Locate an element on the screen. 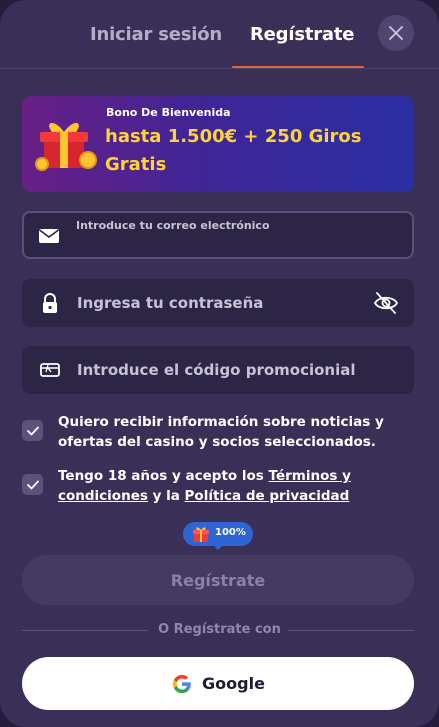 This screenshot has height=727, width=439. lock-icon is located at coordinates (50, 303).